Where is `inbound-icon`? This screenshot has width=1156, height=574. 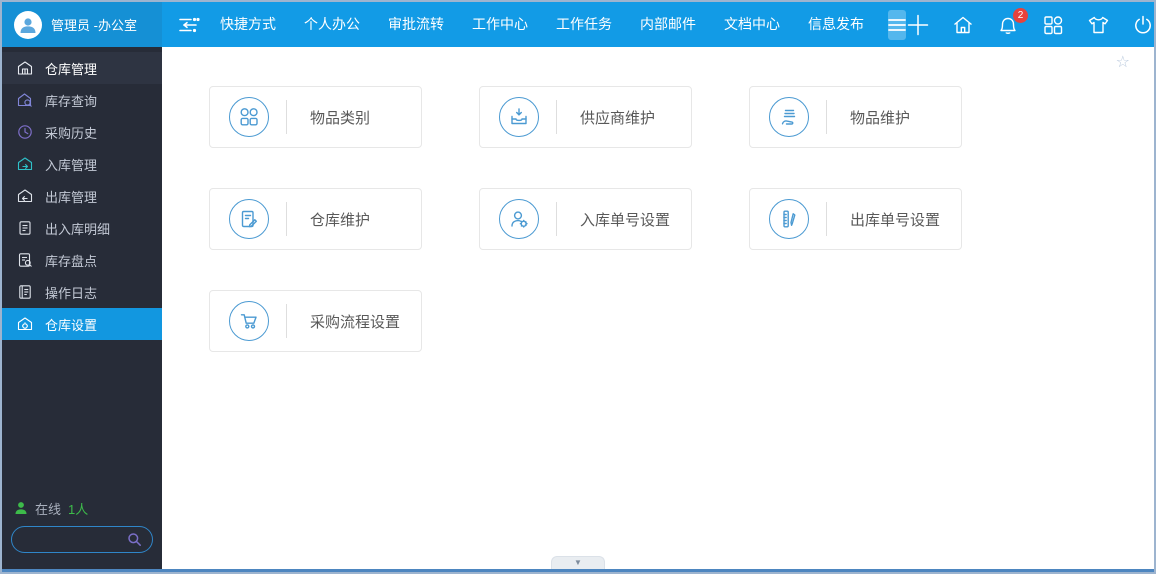
inbound-icon is located at coordinates (24, 164).